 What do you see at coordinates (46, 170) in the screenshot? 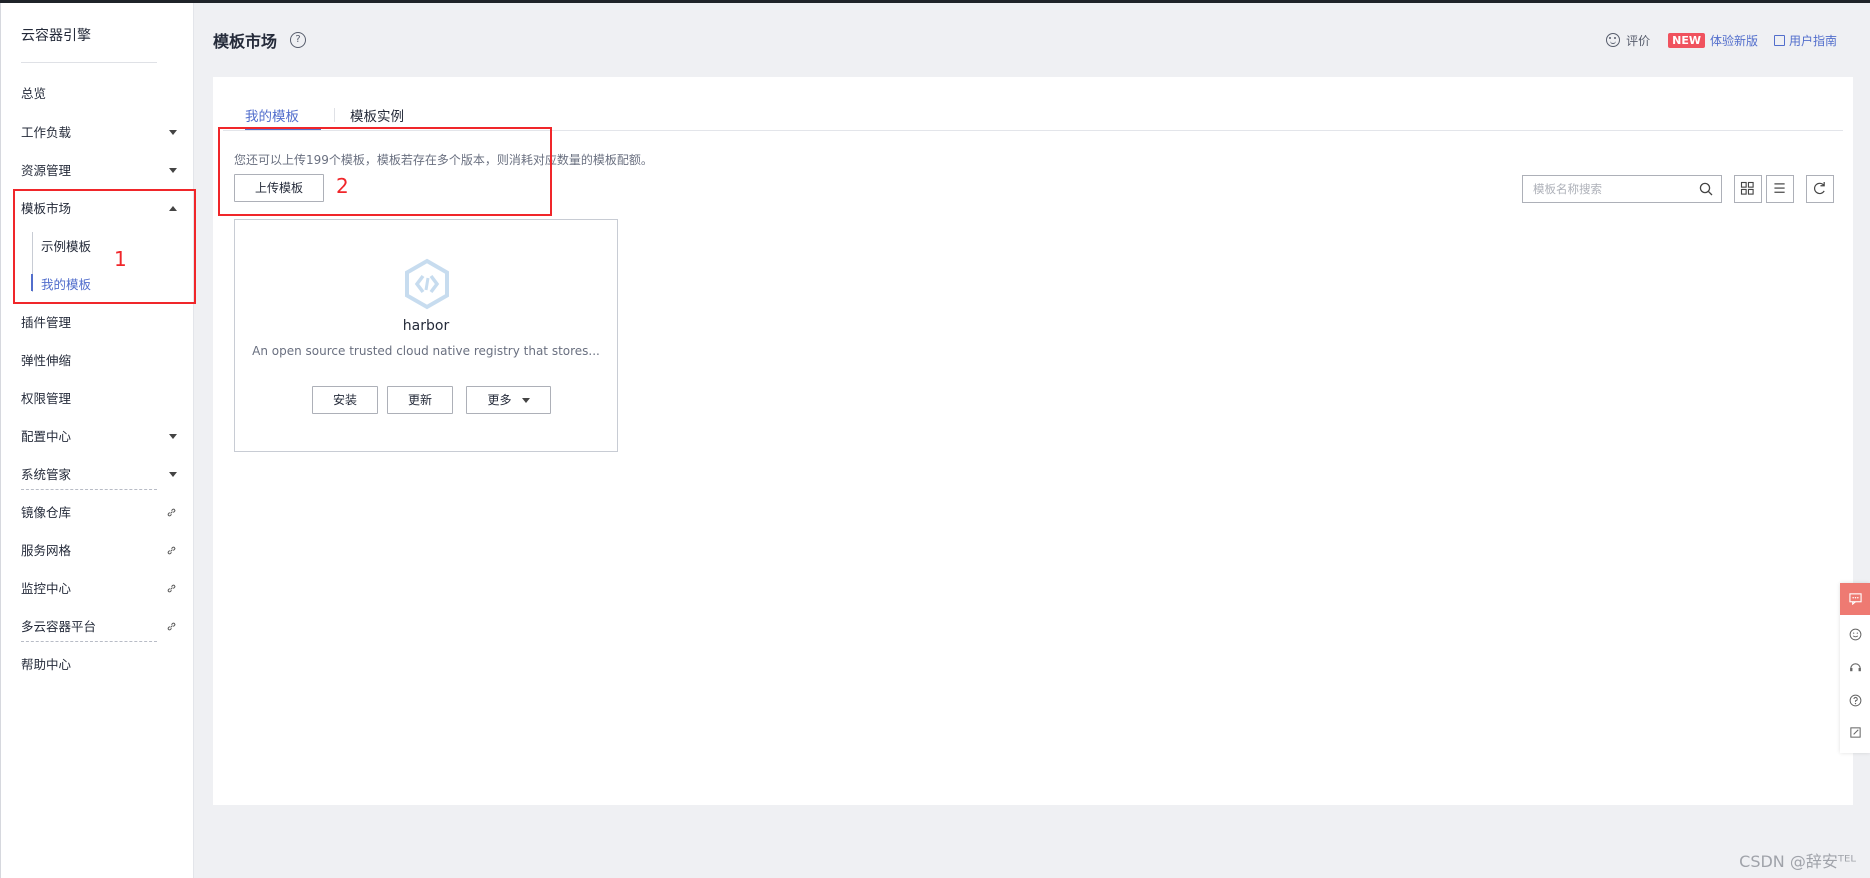
I see `sidebar-item-label: 资源管理` at bounding box center [46, 170].